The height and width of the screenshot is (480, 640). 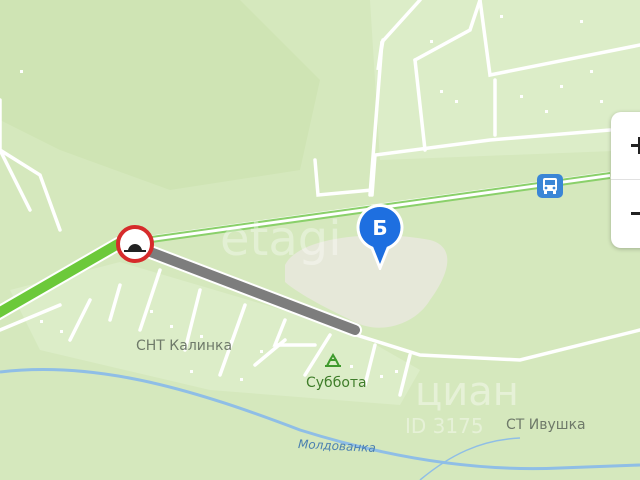 What do you see at coordinates (336, 383) in the screenshot?
I see `poi-label-subbota: Суббота` at bounding box center [336, 383].